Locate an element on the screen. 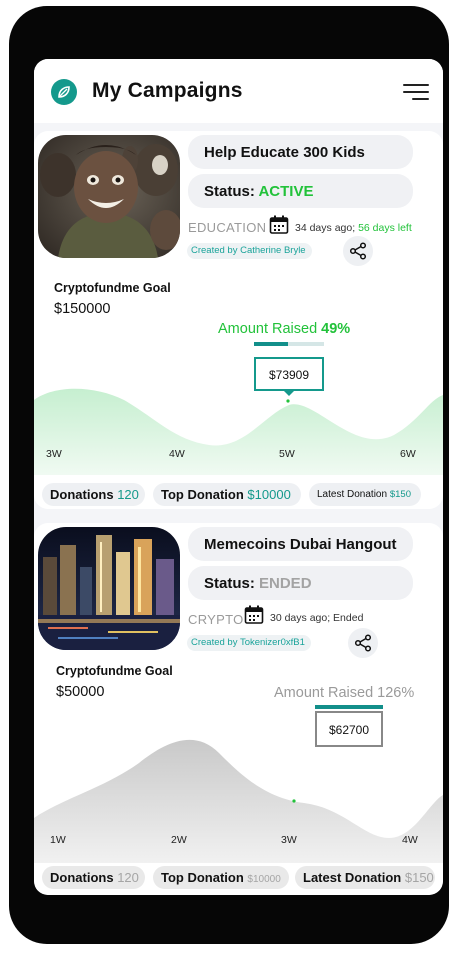 The image size is (458, 957). days-left: 56 days left is located at coordinates (385, 228).